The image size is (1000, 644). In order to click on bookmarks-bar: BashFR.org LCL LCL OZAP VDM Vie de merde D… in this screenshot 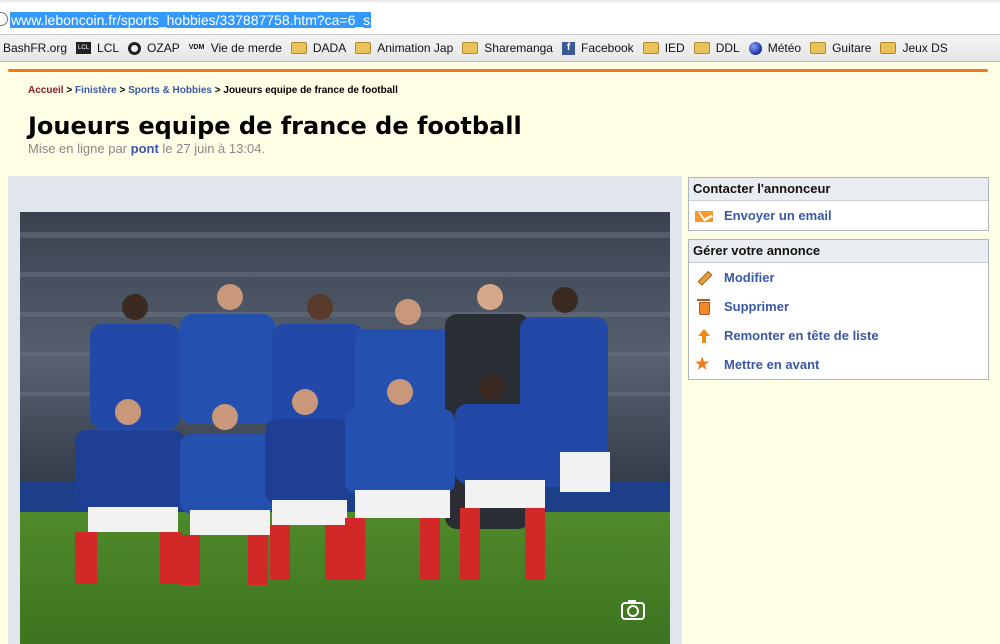, I will do `click(500, 48)`.